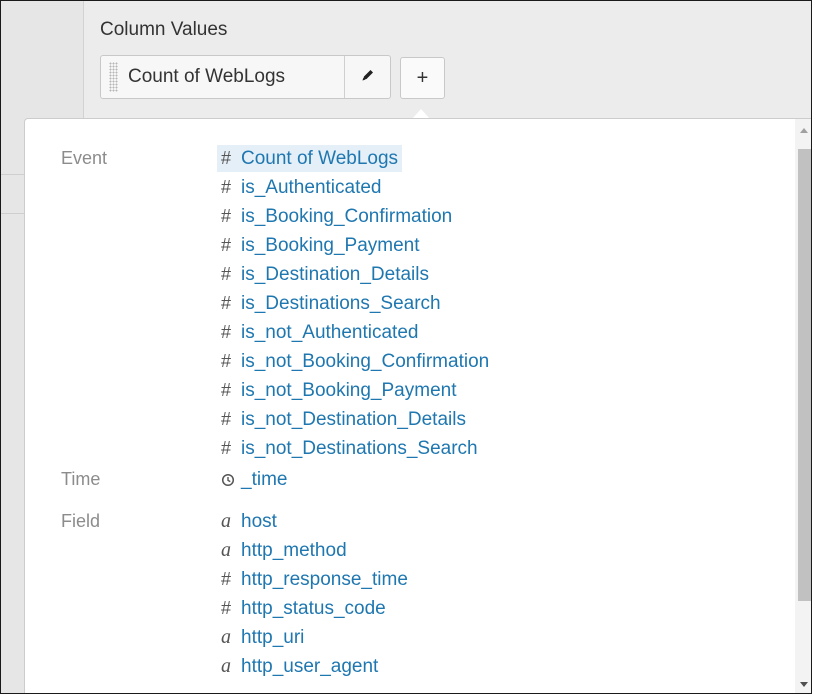 The height and width of the screenshot is (696, 814). I want to click on field-item-label: is_not_Booking_Confirmation, so click(365, 361).